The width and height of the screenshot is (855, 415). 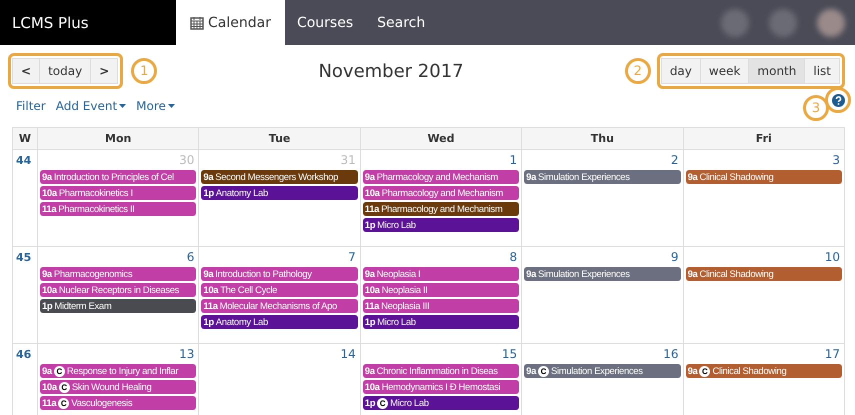 What do you see at coordinates (25, 139) in the screenshot?
I see `column-header: W` at bounding box center [25, 139].